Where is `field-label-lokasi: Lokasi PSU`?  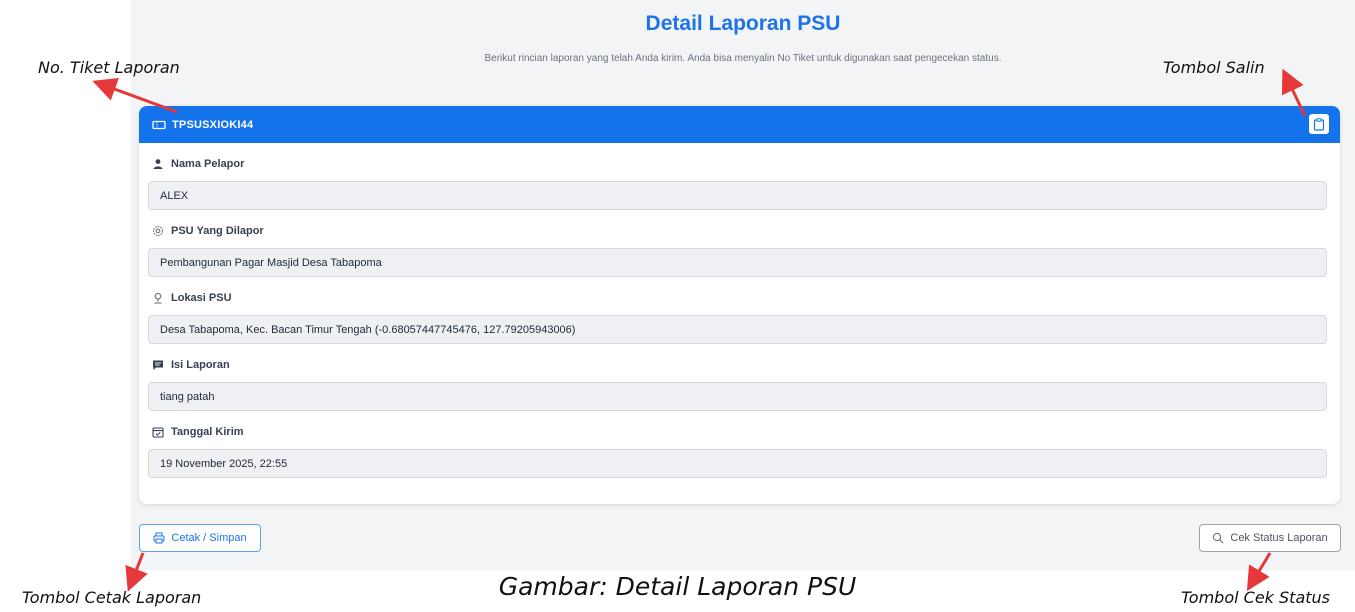 field-label-lokasi: Lokasi PSU is located at coordinates (192, 298).